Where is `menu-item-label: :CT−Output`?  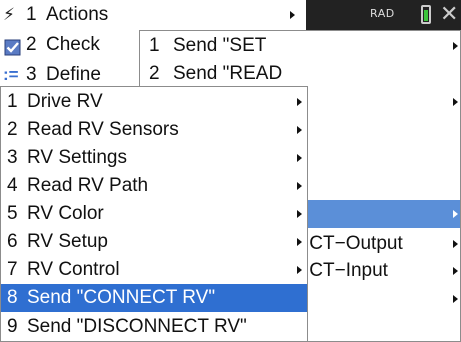
menu-item-label: :CT−Output is located at coordinates (353, 243).